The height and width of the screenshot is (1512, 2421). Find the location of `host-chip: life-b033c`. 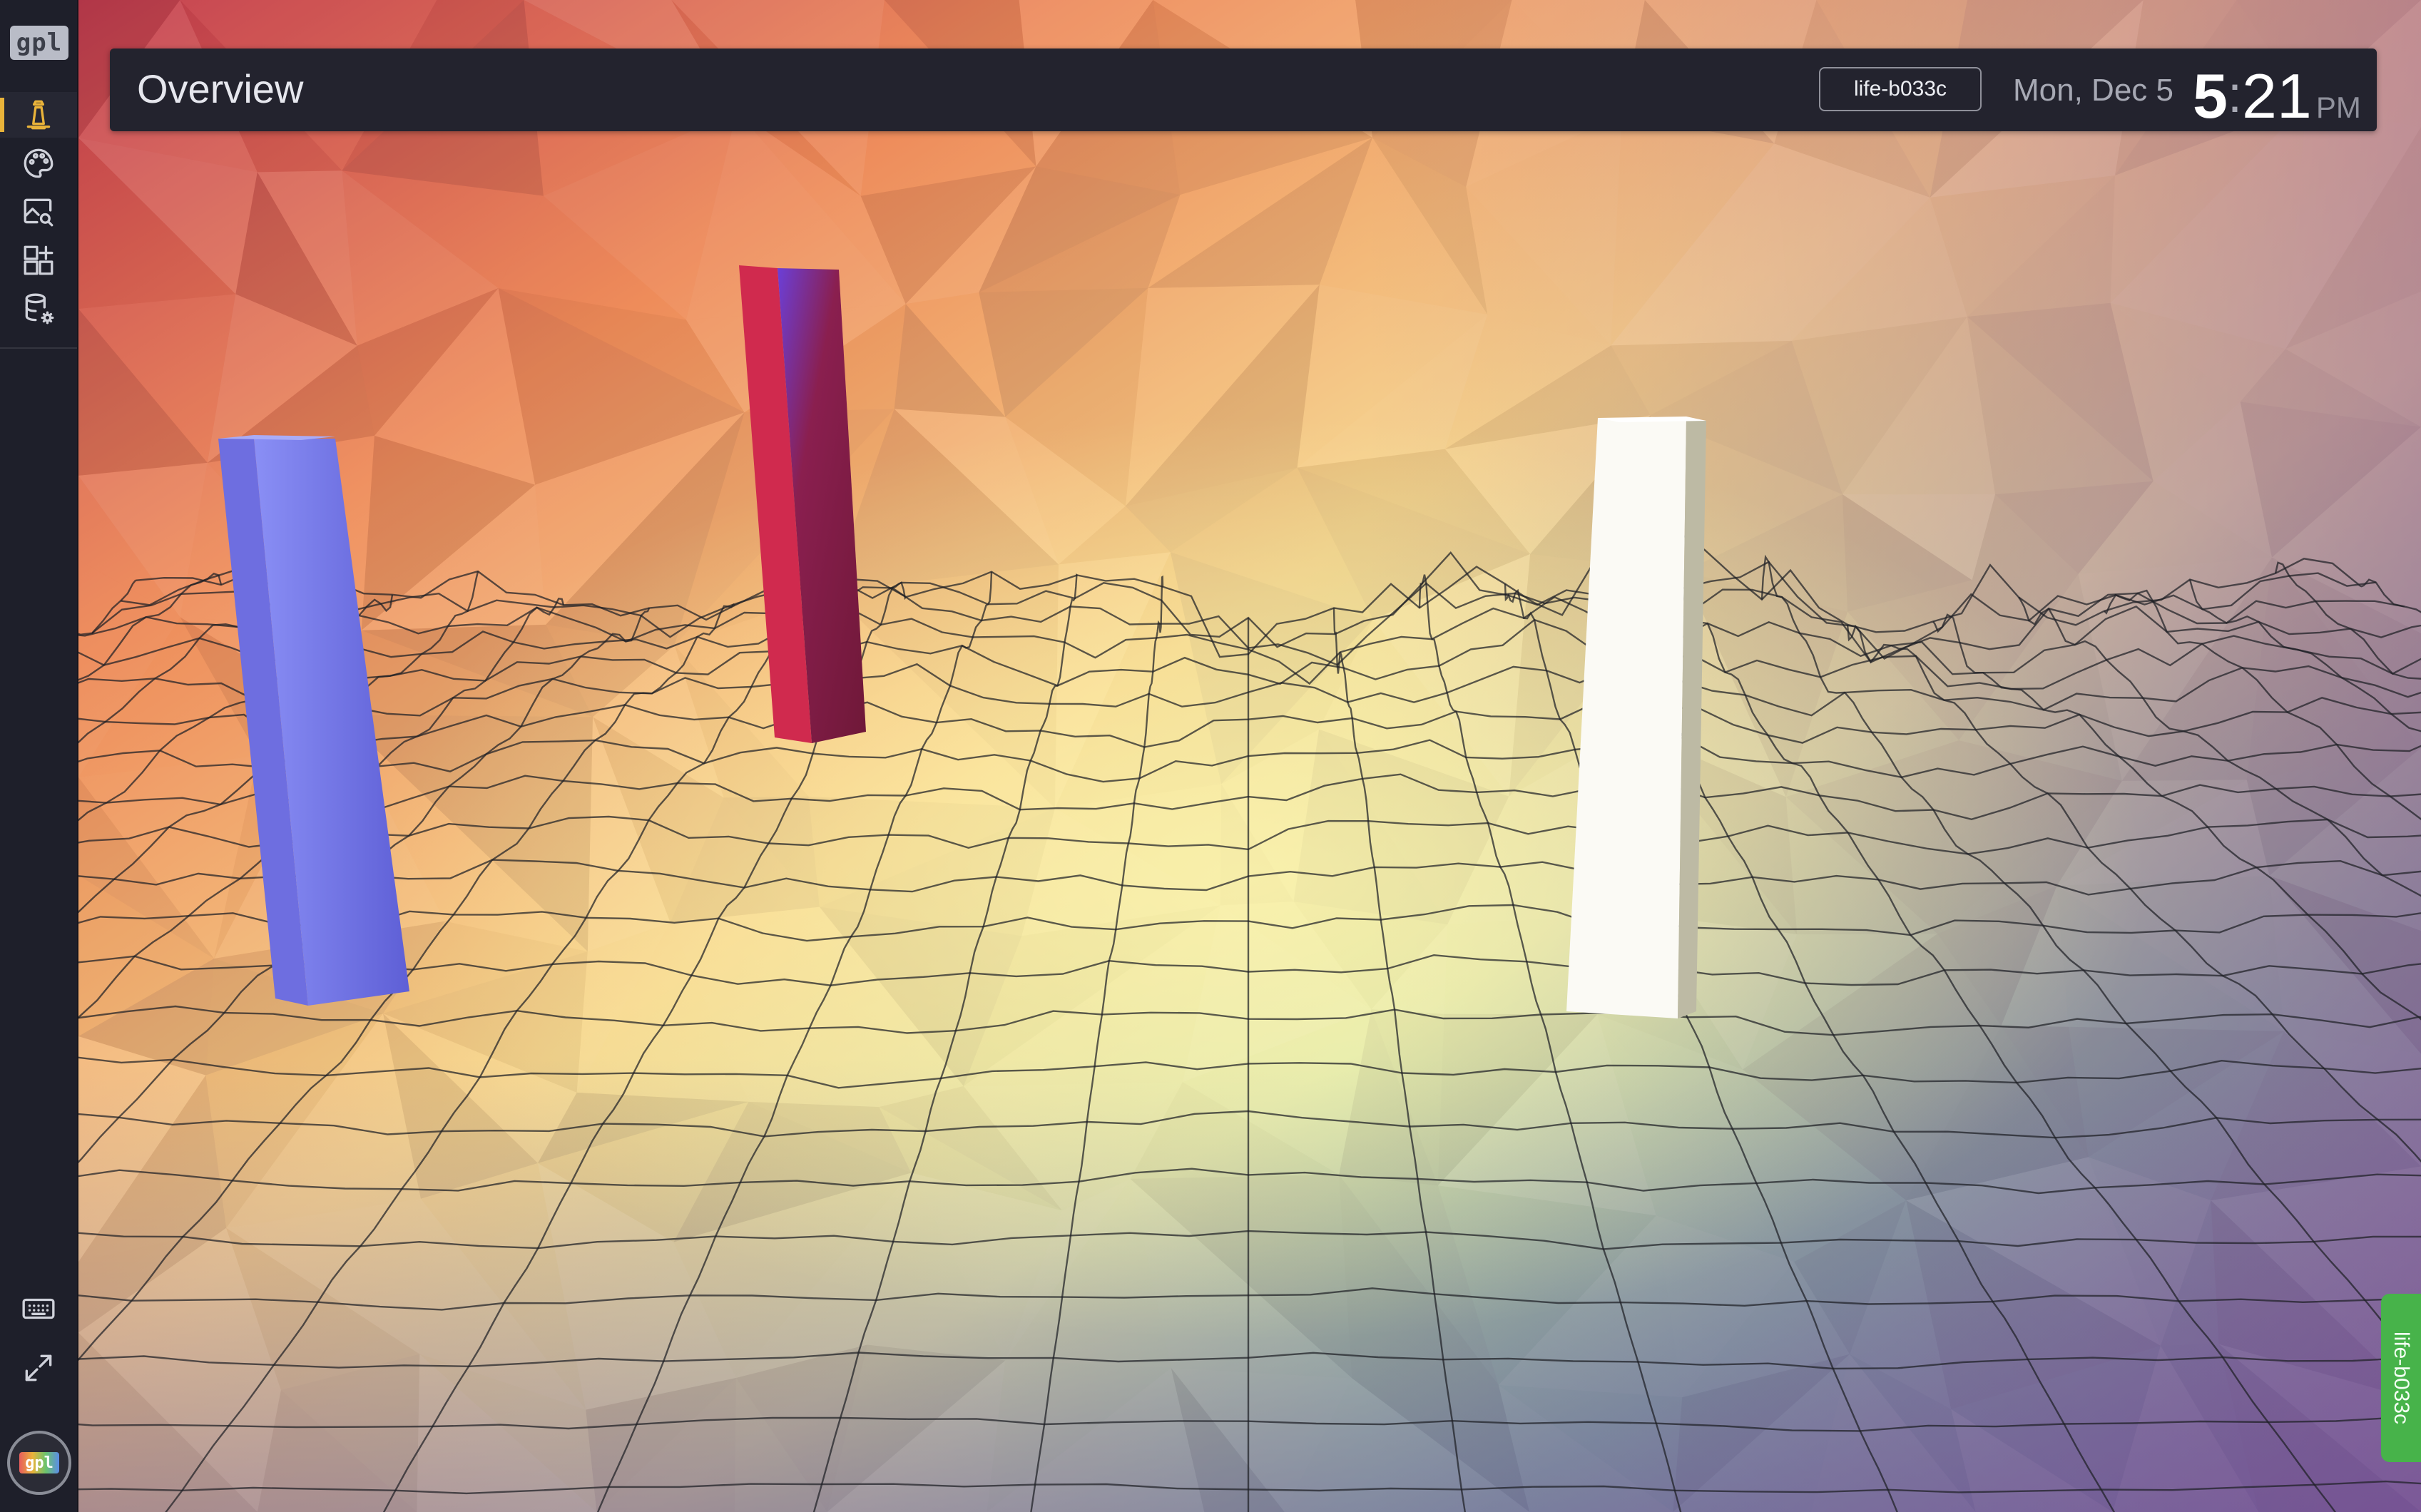

host-chip: life-b033c is located at coordinates (1900, 89).